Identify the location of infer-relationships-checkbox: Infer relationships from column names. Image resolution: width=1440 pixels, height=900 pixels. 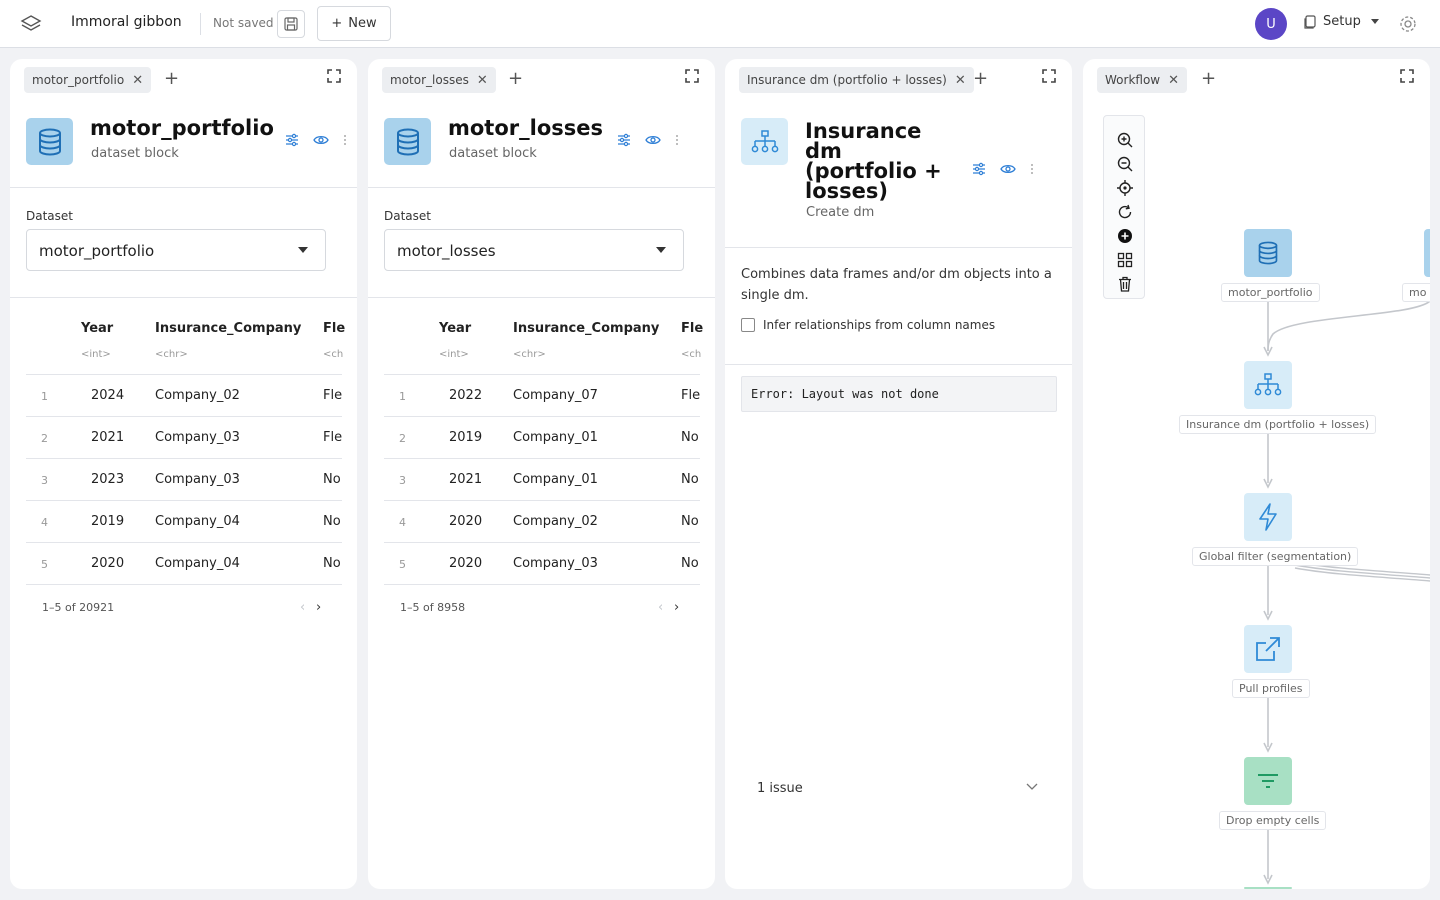
(868, 325).